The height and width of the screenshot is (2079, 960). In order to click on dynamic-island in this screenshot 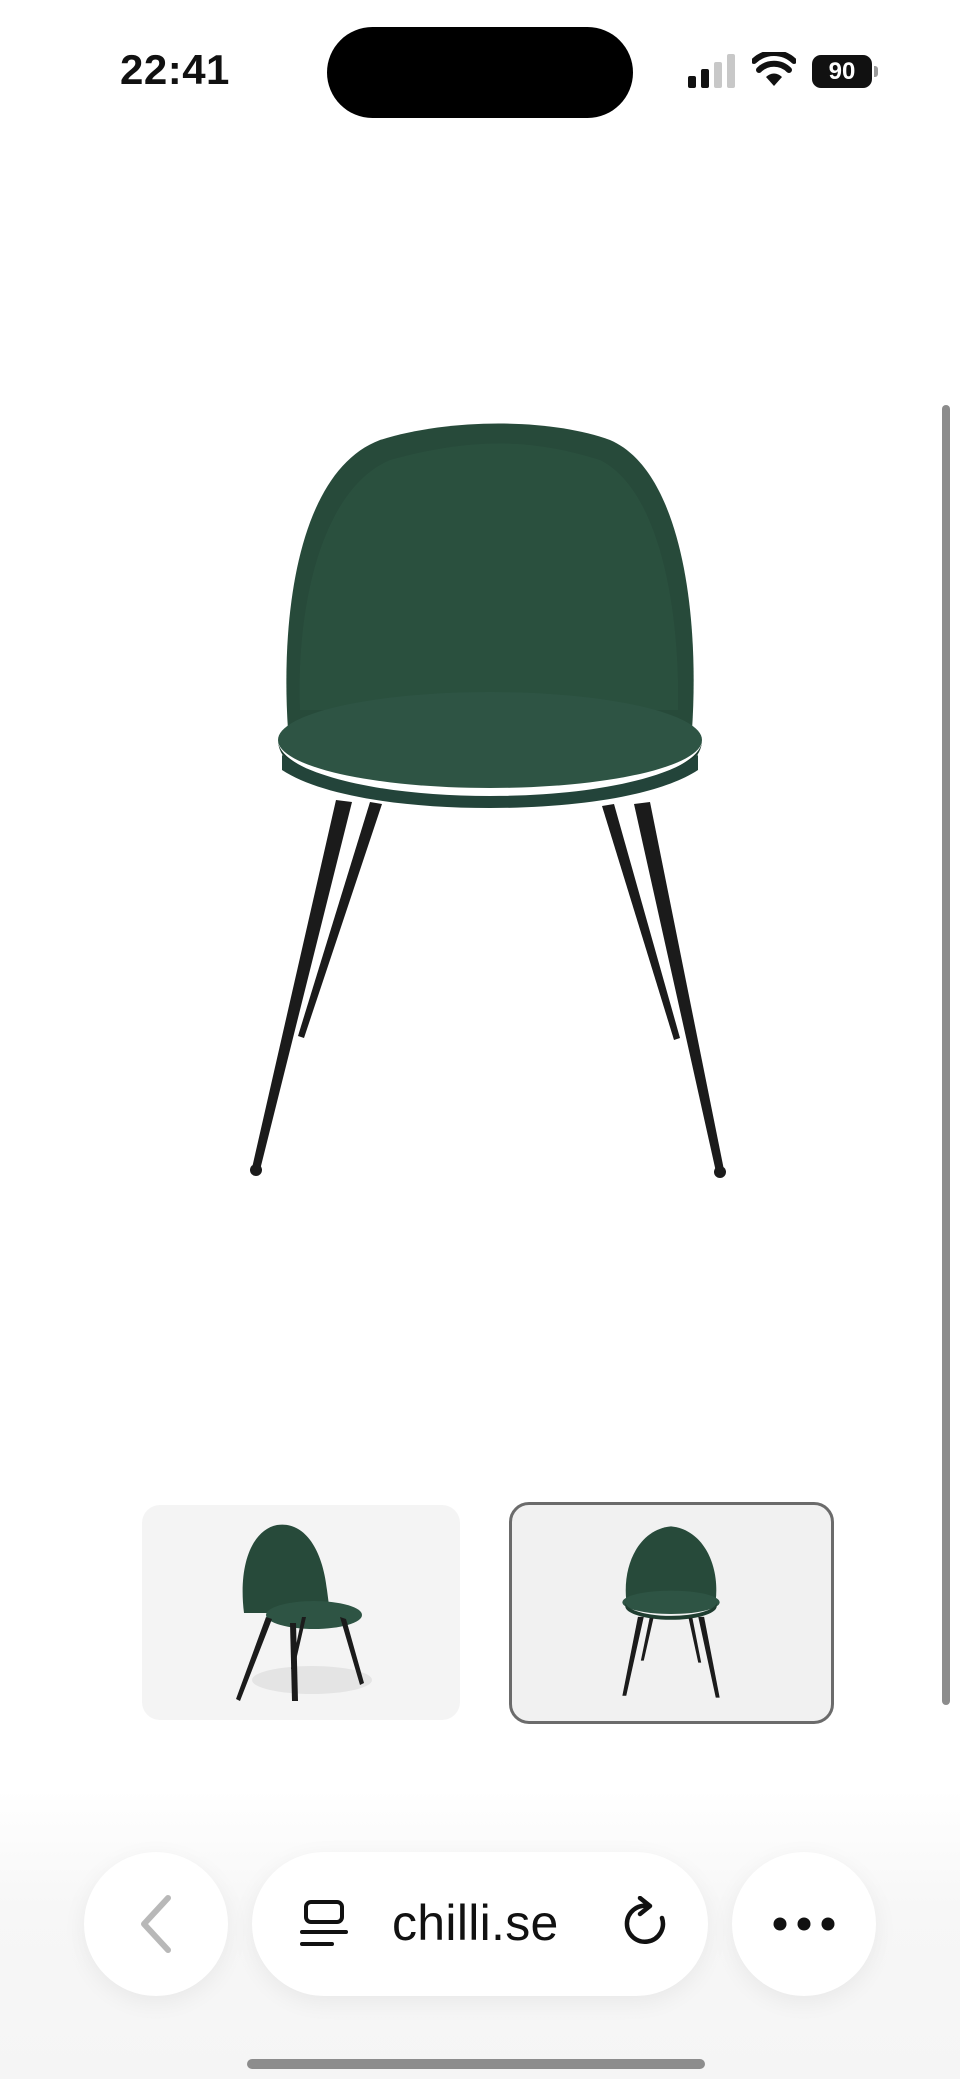, I will do `click(480, 72)`.